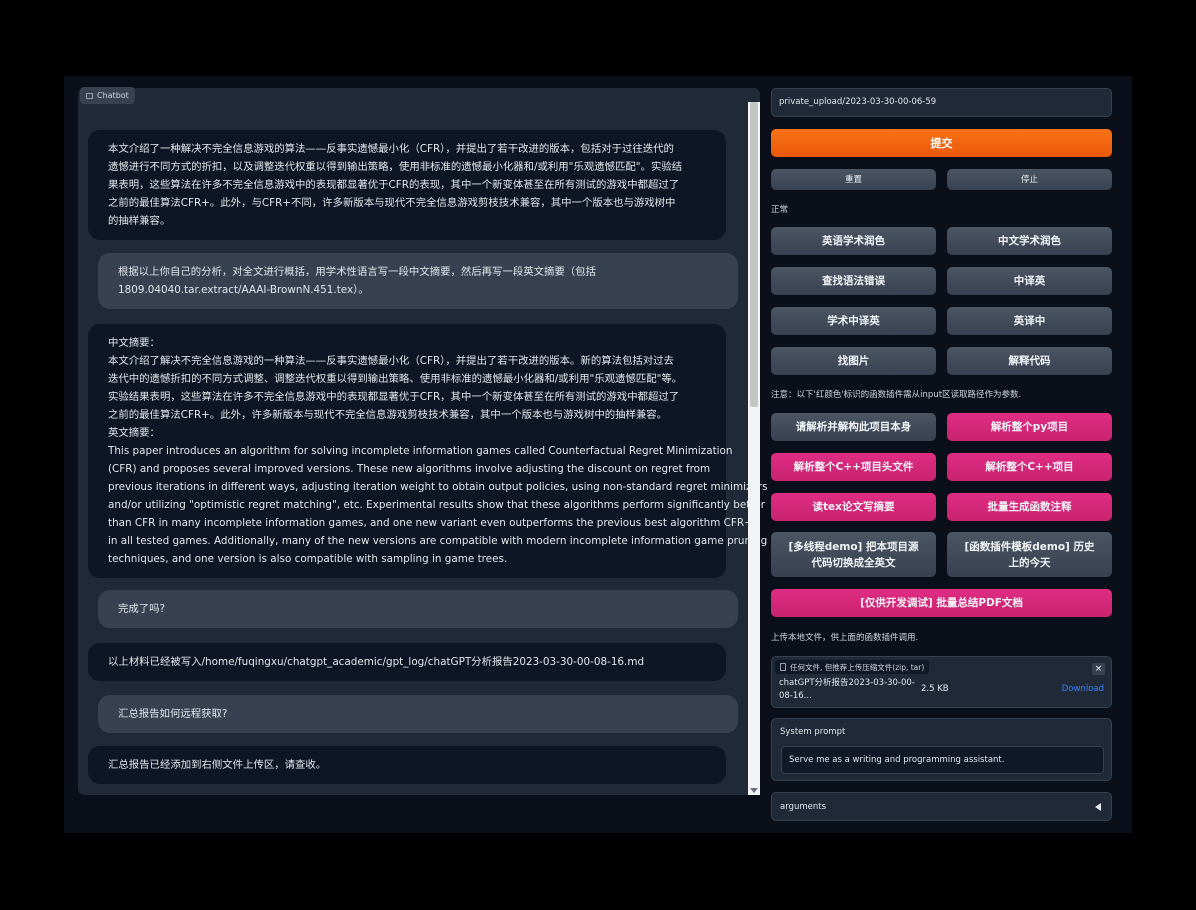 The width and height of the screenshot is (1196, 910). What do you see at coordinates (1029, 467) in the screenshot?
I see `parse-cpp-project-button: 解析整个C++项目` at bounding box center [1029, 467].